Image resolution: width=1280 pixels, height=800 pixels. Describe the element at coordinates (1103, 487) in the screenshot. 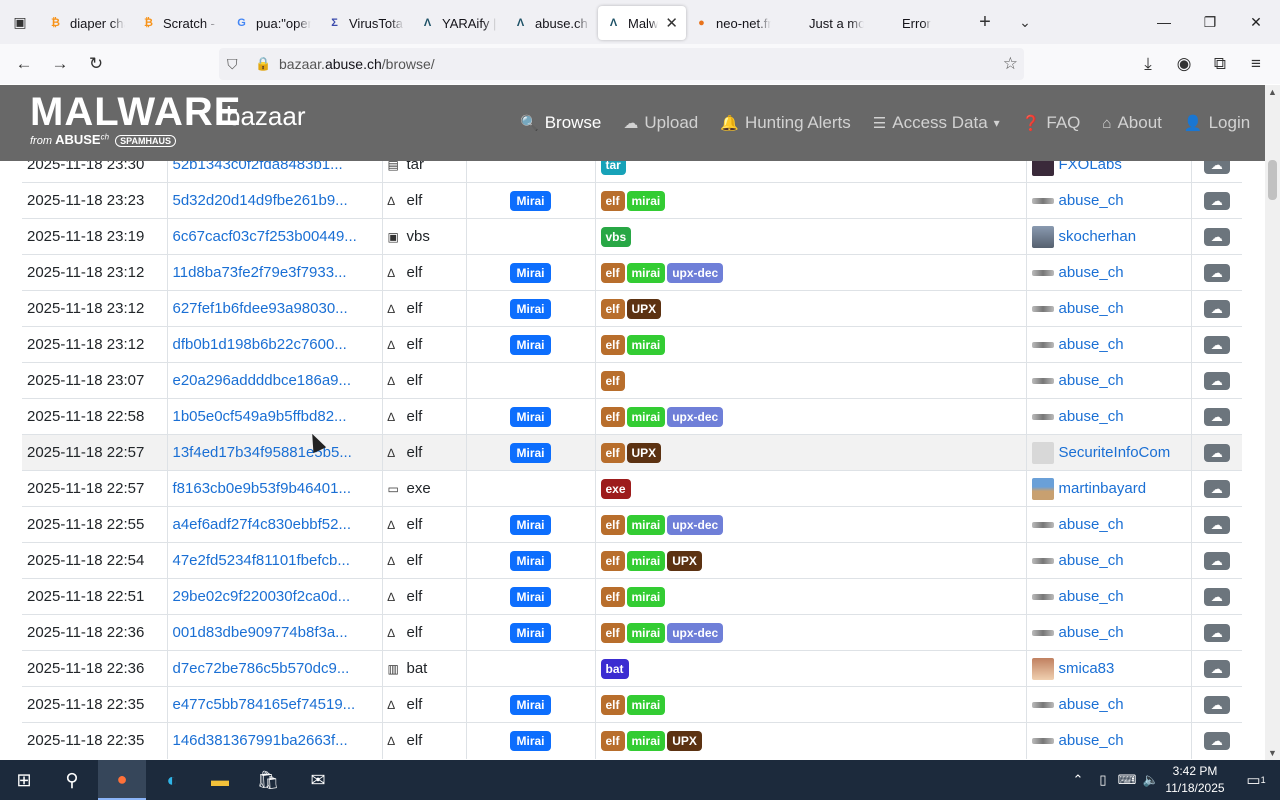

I see `reporter-link: martinbayard` at that location.